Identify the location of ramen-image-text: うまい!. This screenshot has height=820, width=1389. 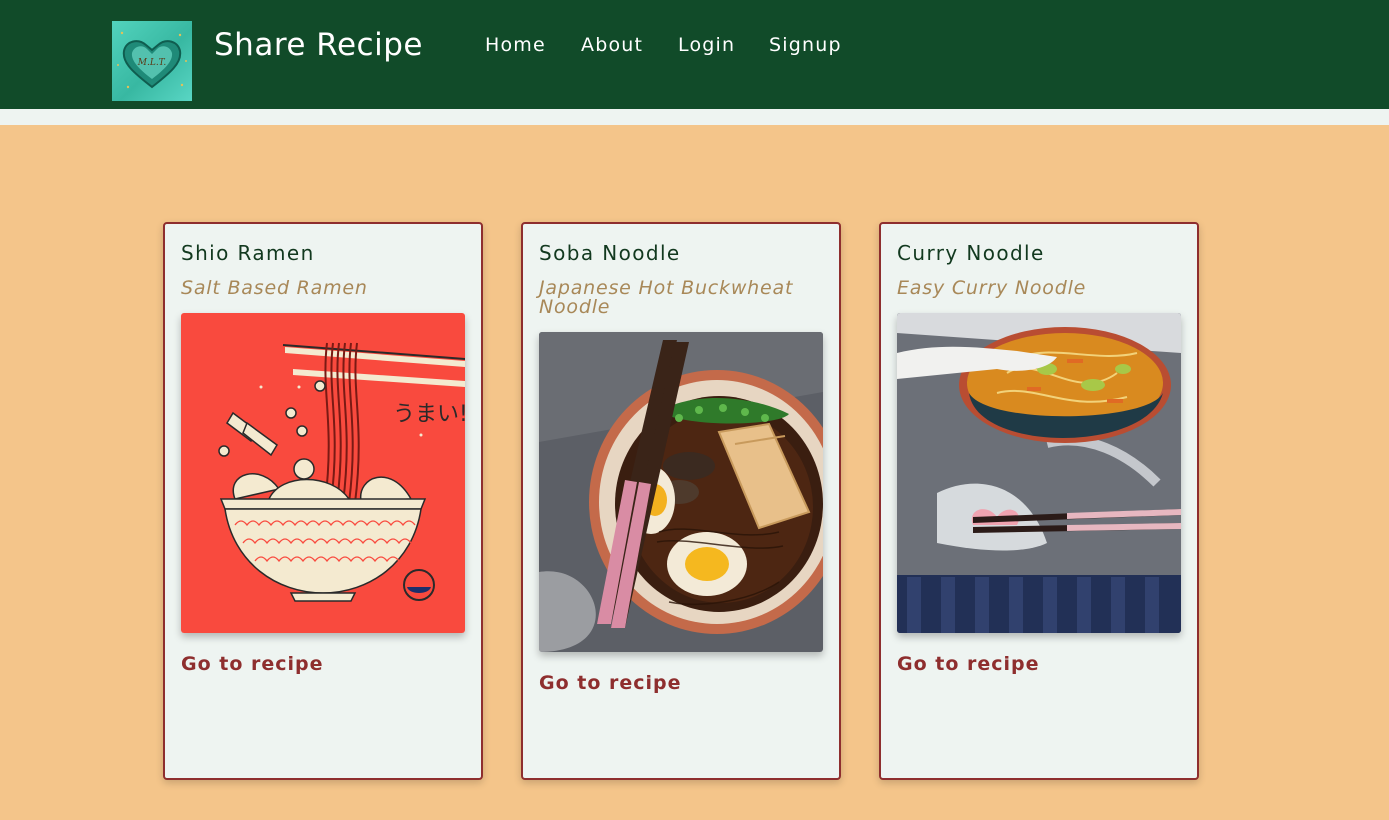
(429, 414).